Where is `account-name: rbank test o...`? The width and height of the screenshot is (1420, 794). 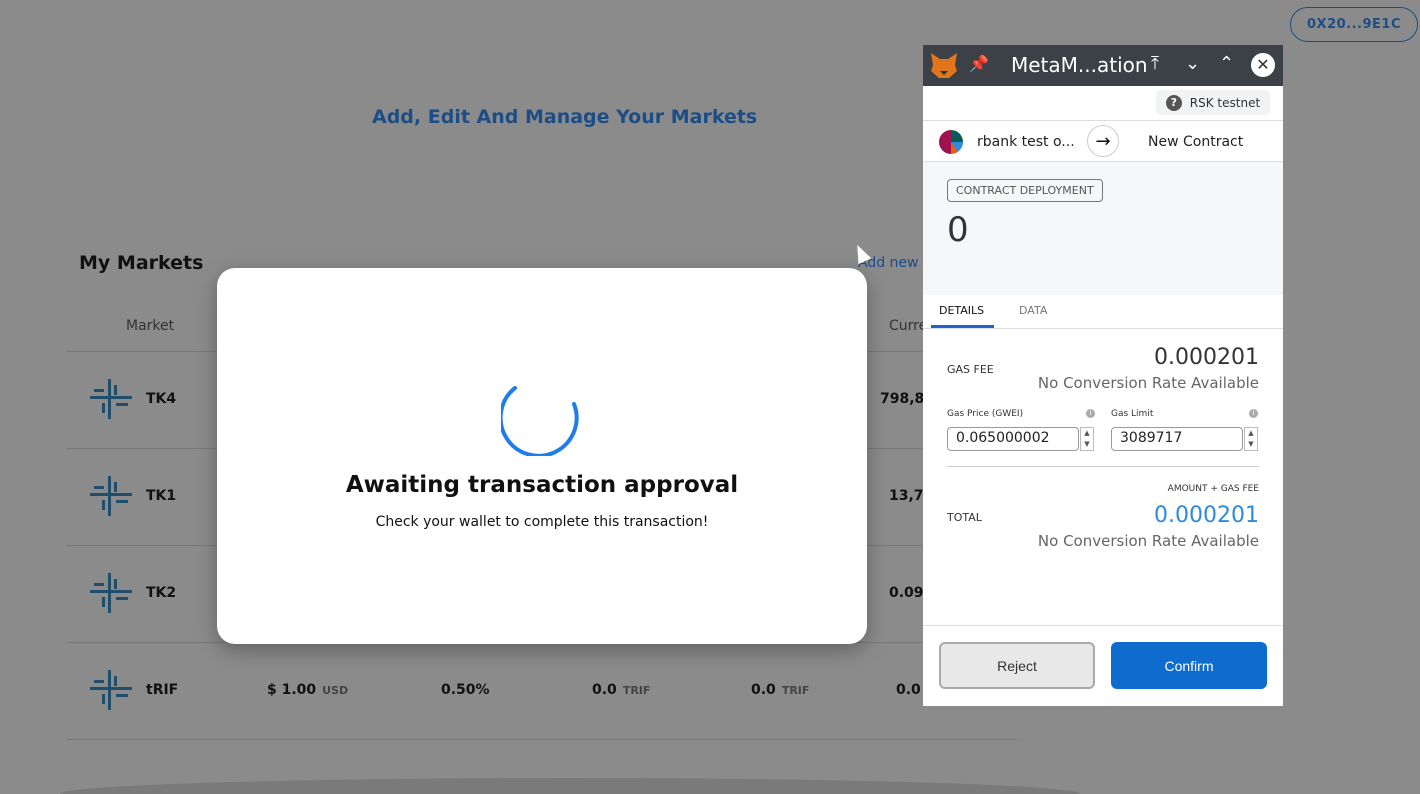
account-name: rbank test o... is located at coordinates (1026, 142).